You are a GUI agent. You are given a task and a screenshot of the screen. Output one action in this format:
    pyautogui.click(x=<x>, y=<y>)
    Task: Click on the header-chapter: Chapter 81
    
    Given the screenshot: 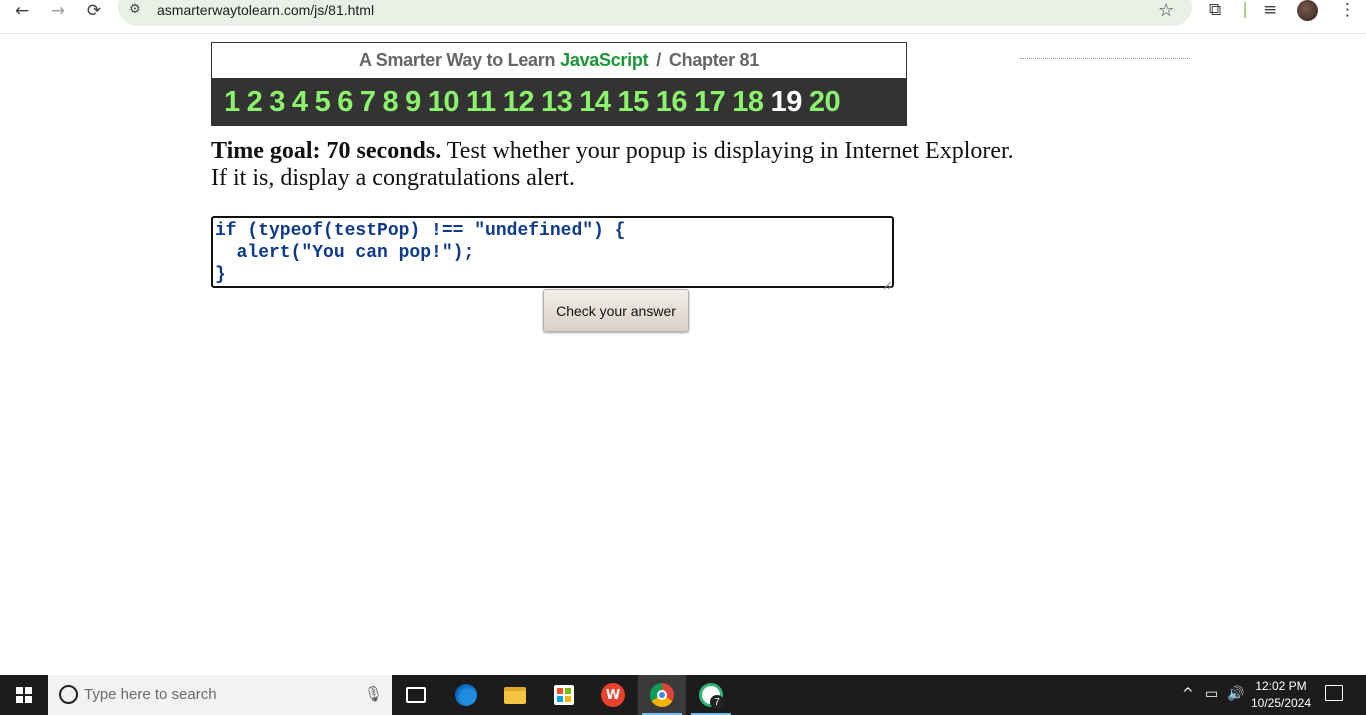 What is the action you would take?
    pyautogui.click(x=713, y=60)
    